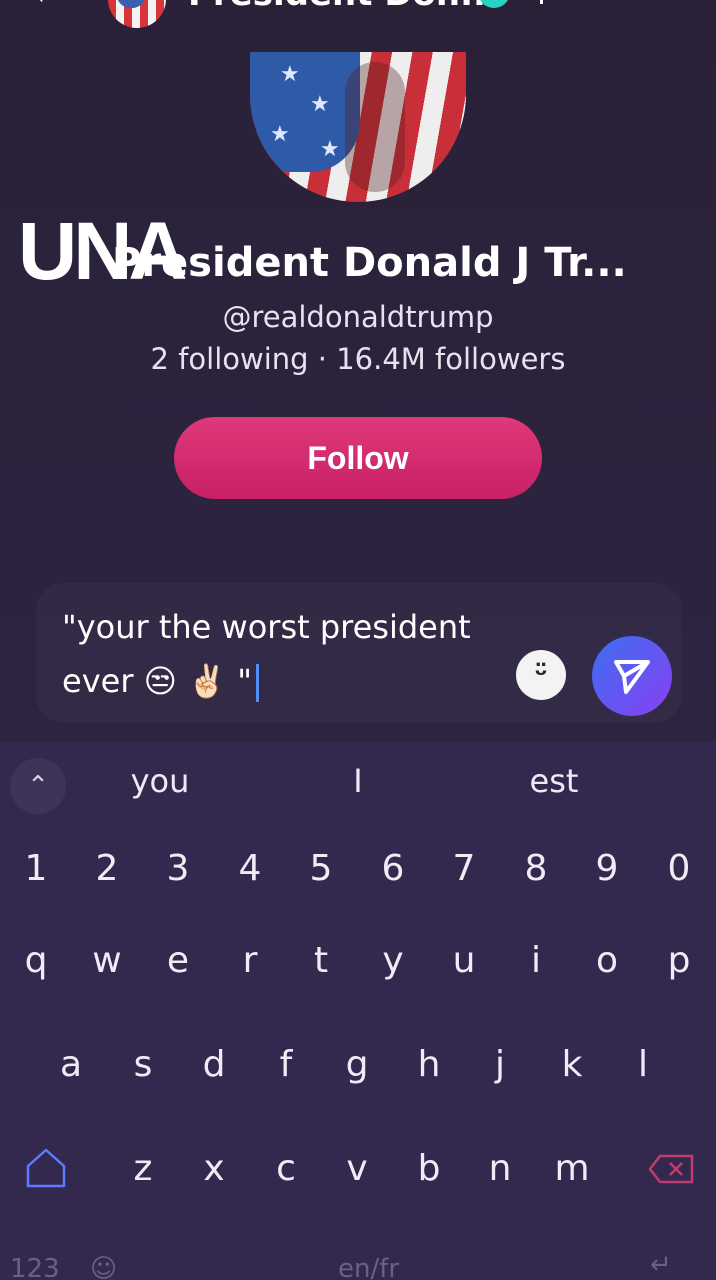  What do you see at coordinates (321, 868) in the screenshot?
I see `key-5: 5` at bounding box center [321, 868].